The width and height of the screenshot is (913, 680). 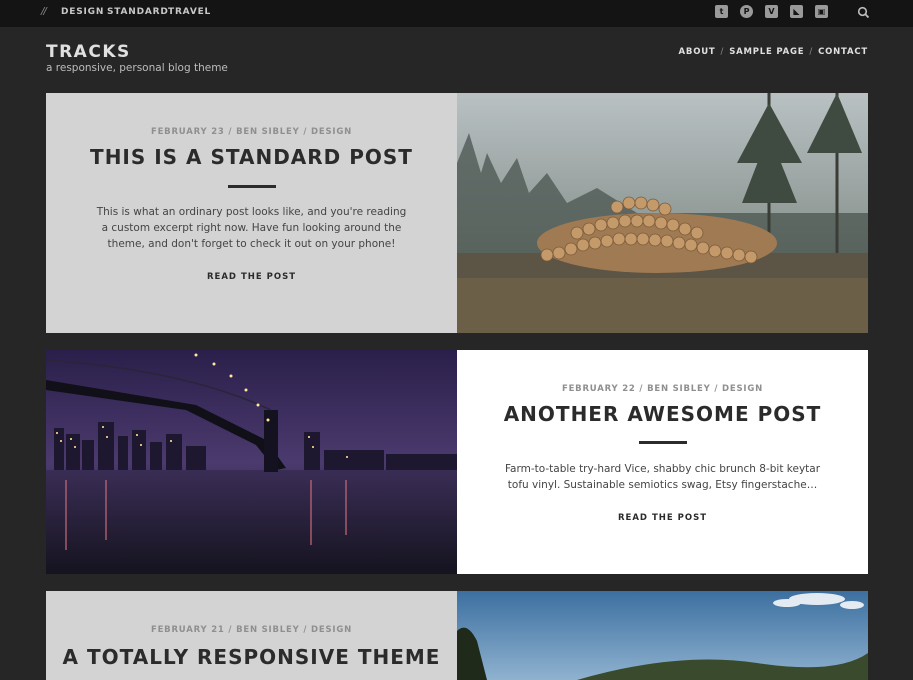 What do you see at coordinates (251, 157) in the screenshot?
I see `post-title: THIS IS A STANDARD POST` at bounding box center [251, 157].